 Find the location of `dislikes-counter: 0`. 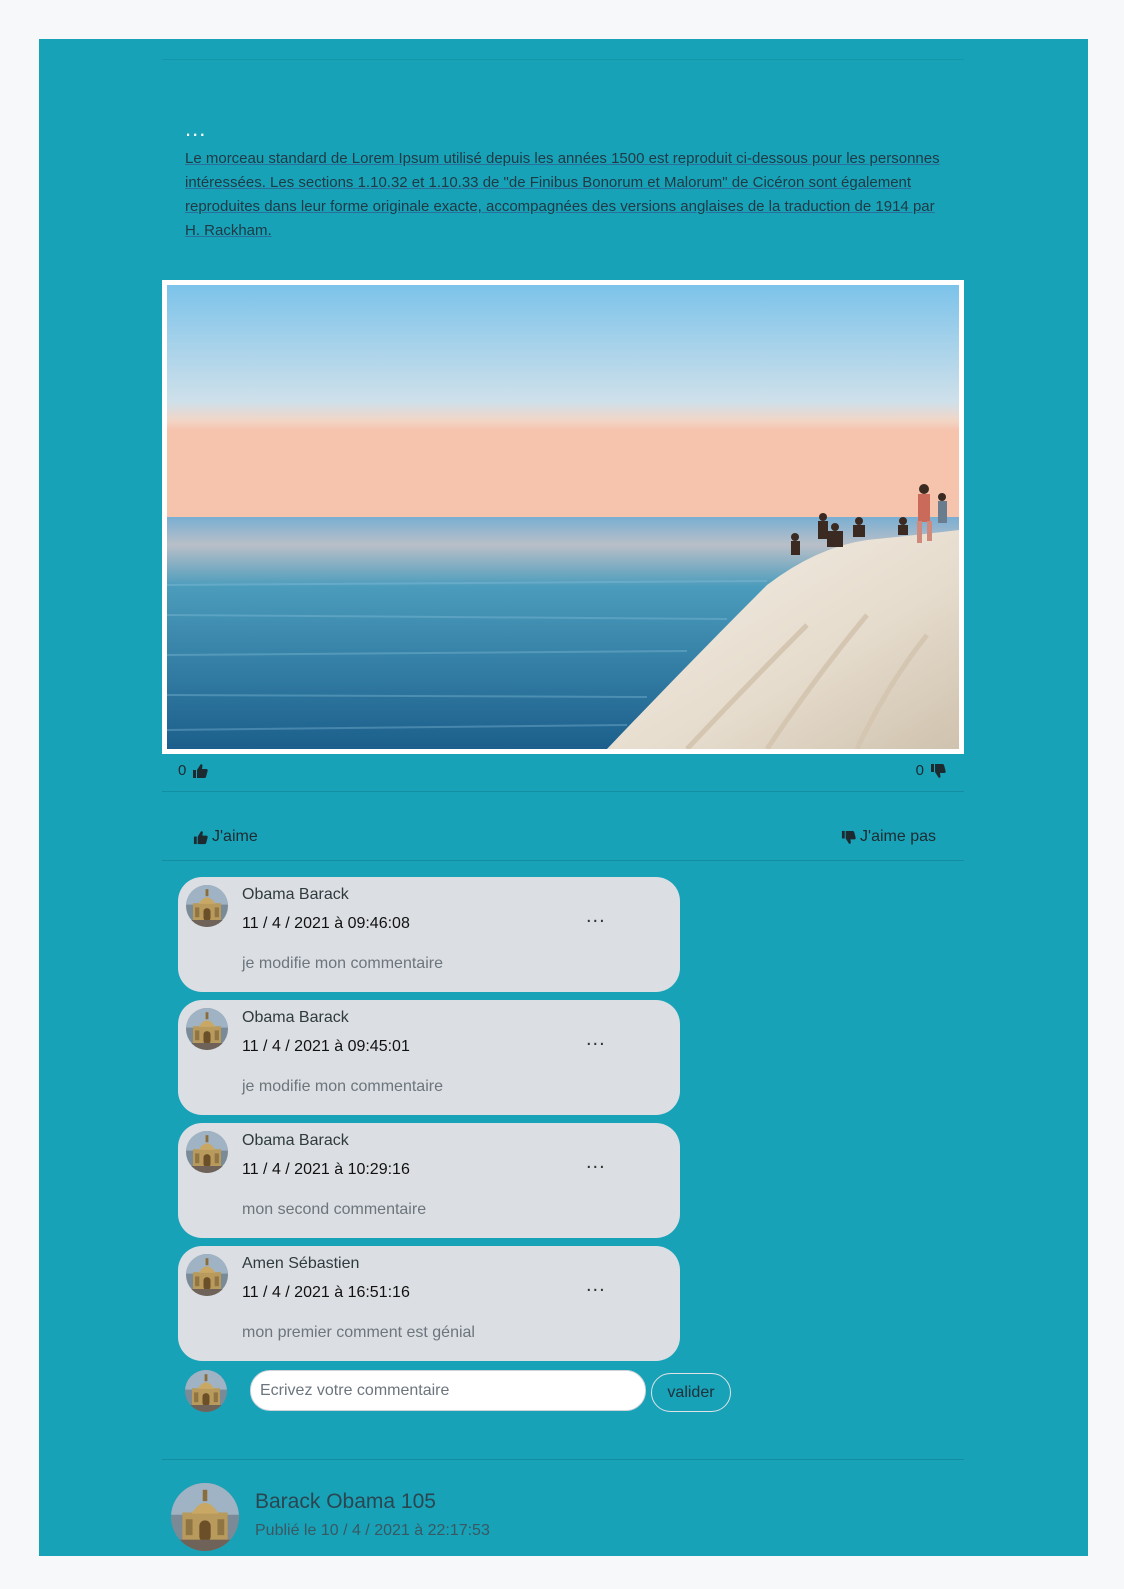

dislikes-counter: 0 is located at coordinates (931, 770).